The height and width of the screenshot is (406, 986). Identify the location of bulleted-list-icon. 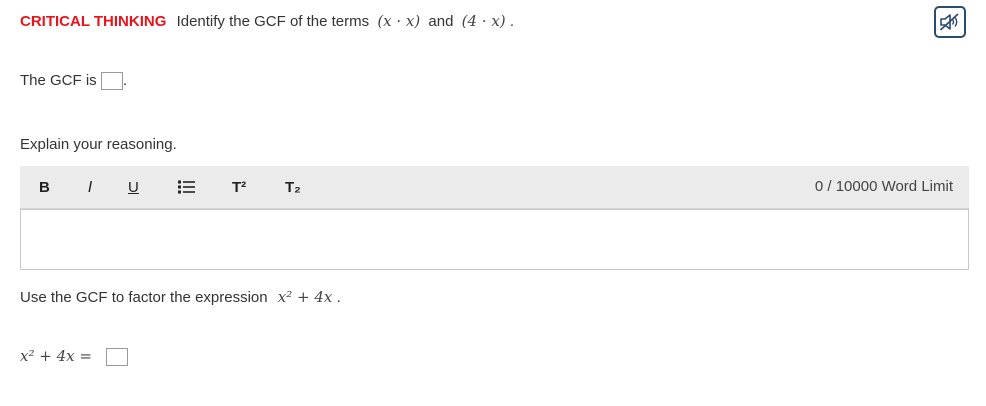
(186, 187).